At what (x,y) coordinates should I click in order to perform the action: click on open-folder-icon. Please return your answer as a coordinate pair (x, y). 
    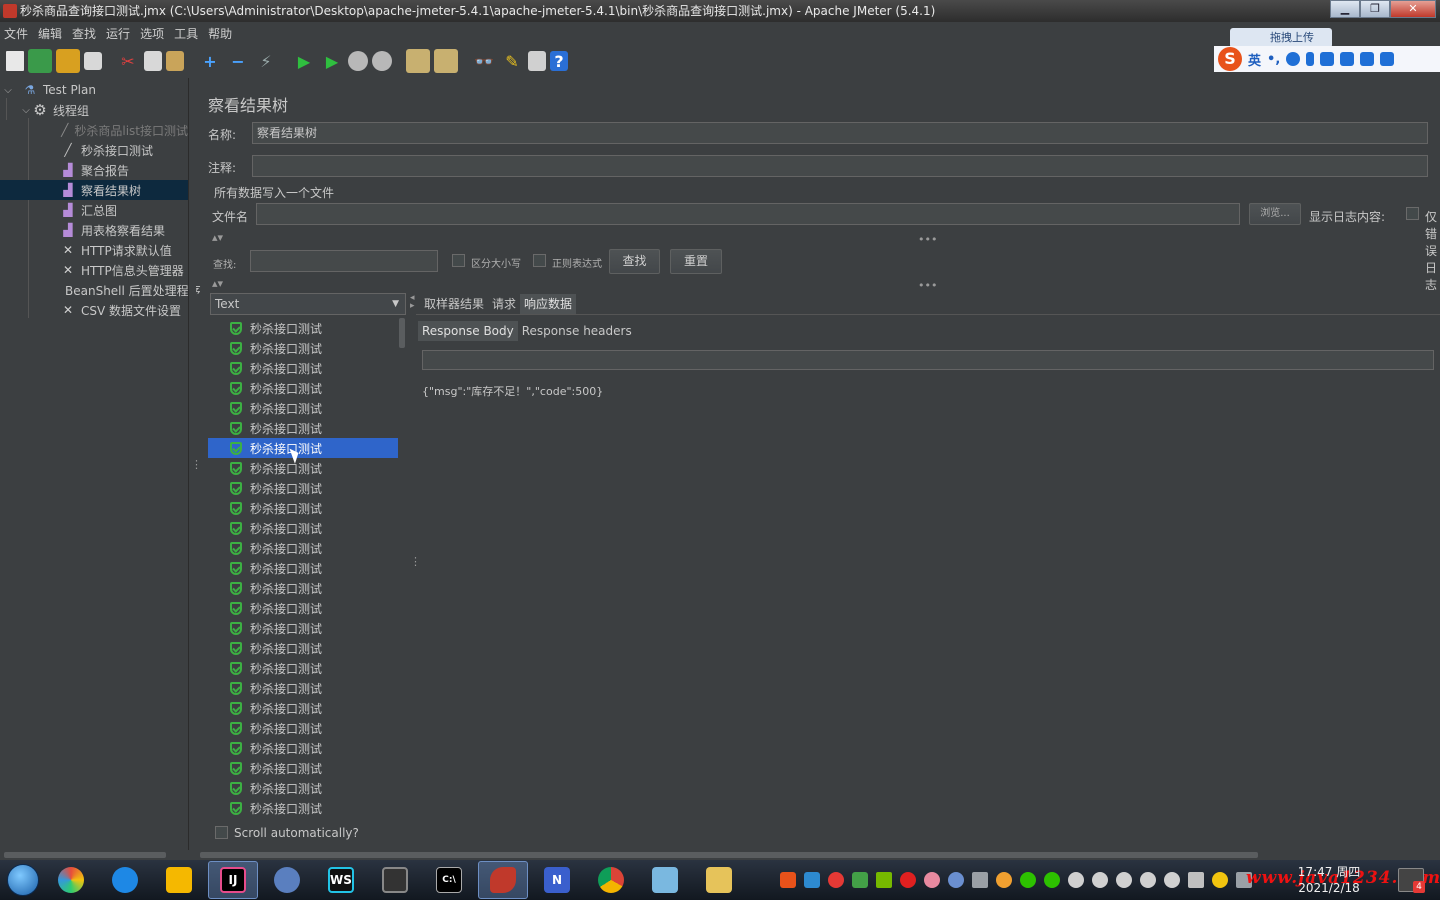
    Looking at the image, I should click on (68, 61).